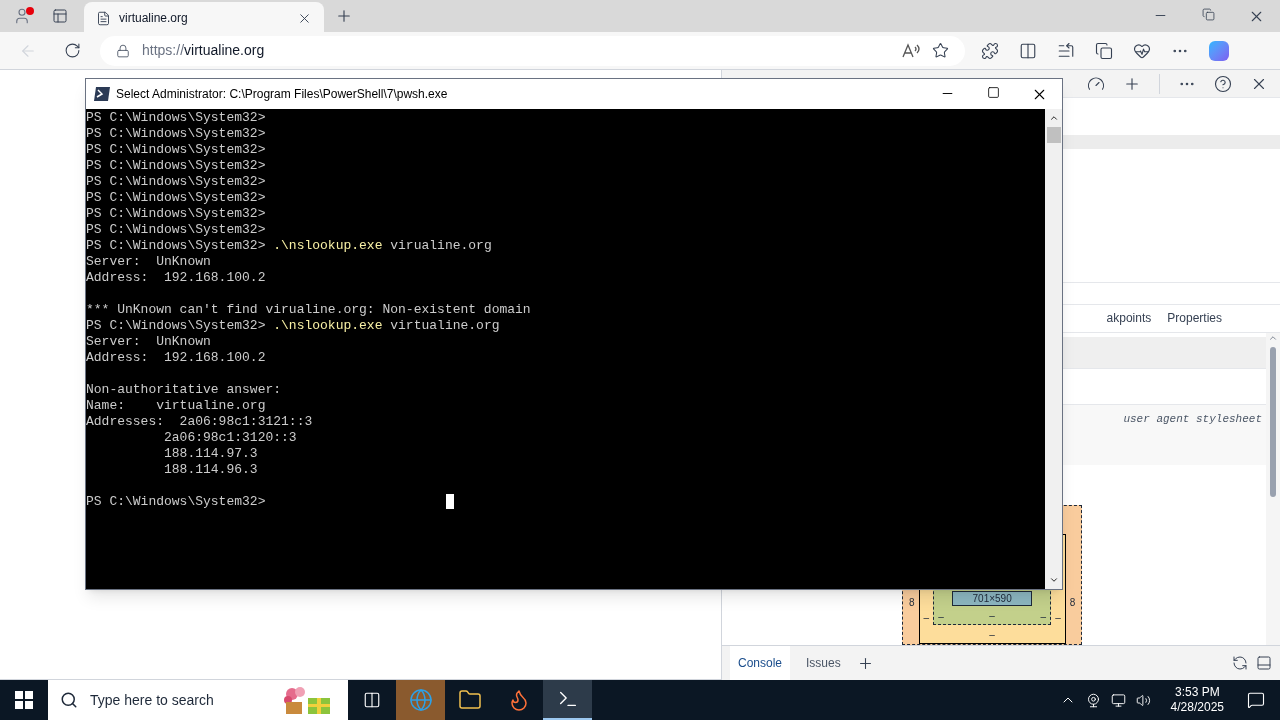 The height and width of the screenshot is (720, 1280). I want to click on network-icon, so click(1118, 700).